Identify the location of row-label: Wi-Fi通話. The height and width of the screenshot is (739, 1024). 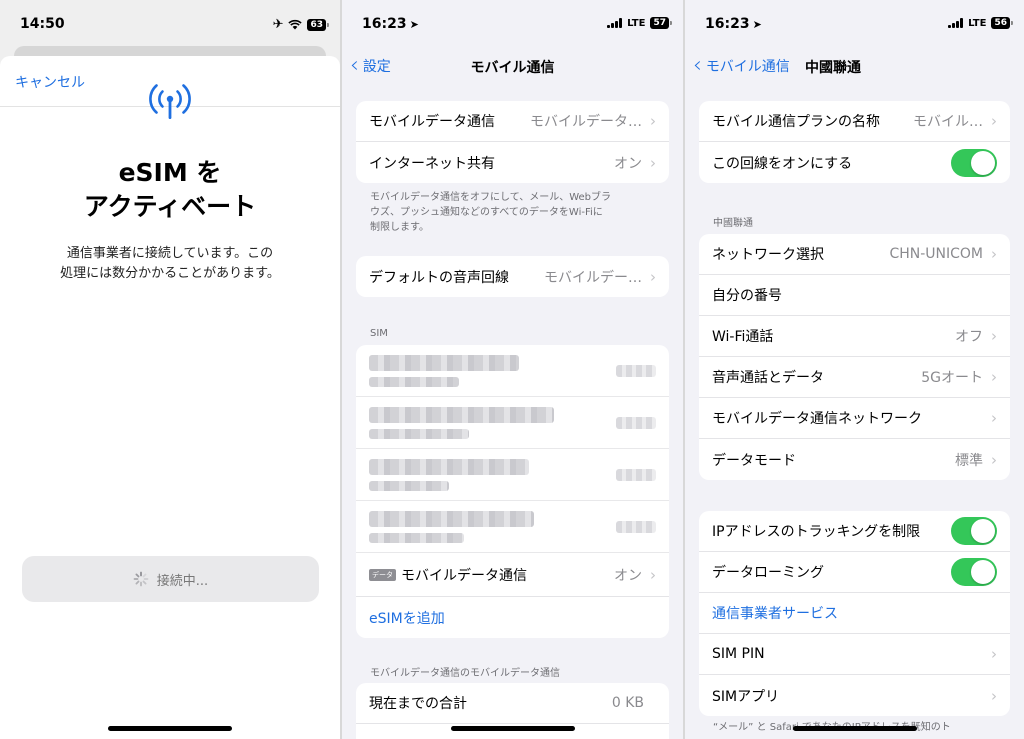
(743, 337).